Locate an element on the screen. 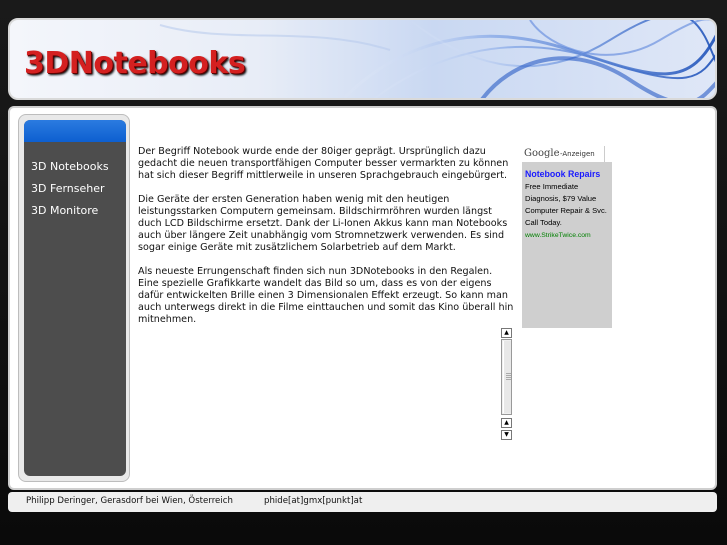 This screenshot has width=727, height=545. scroll-thumb is located at coordinates (507, 377).